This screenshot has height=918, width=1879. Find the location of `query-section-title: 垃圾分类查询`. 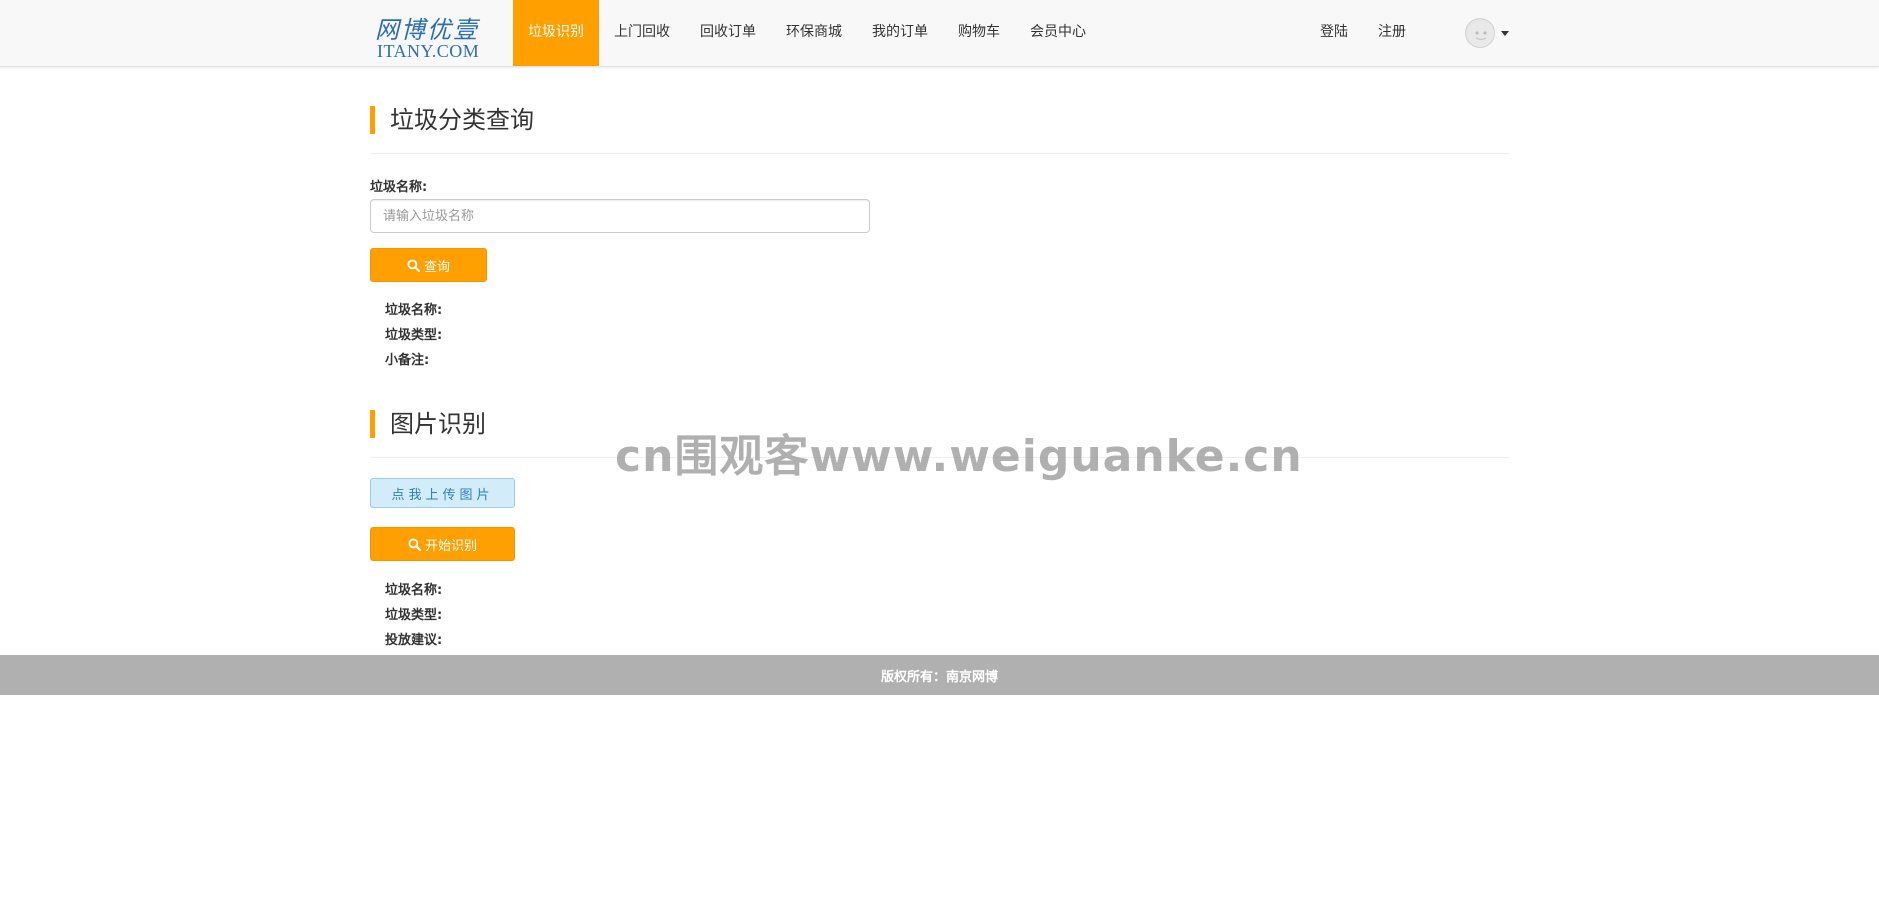

query-section-title: 垃圾分类查询 is located at coordinates (452, 120).